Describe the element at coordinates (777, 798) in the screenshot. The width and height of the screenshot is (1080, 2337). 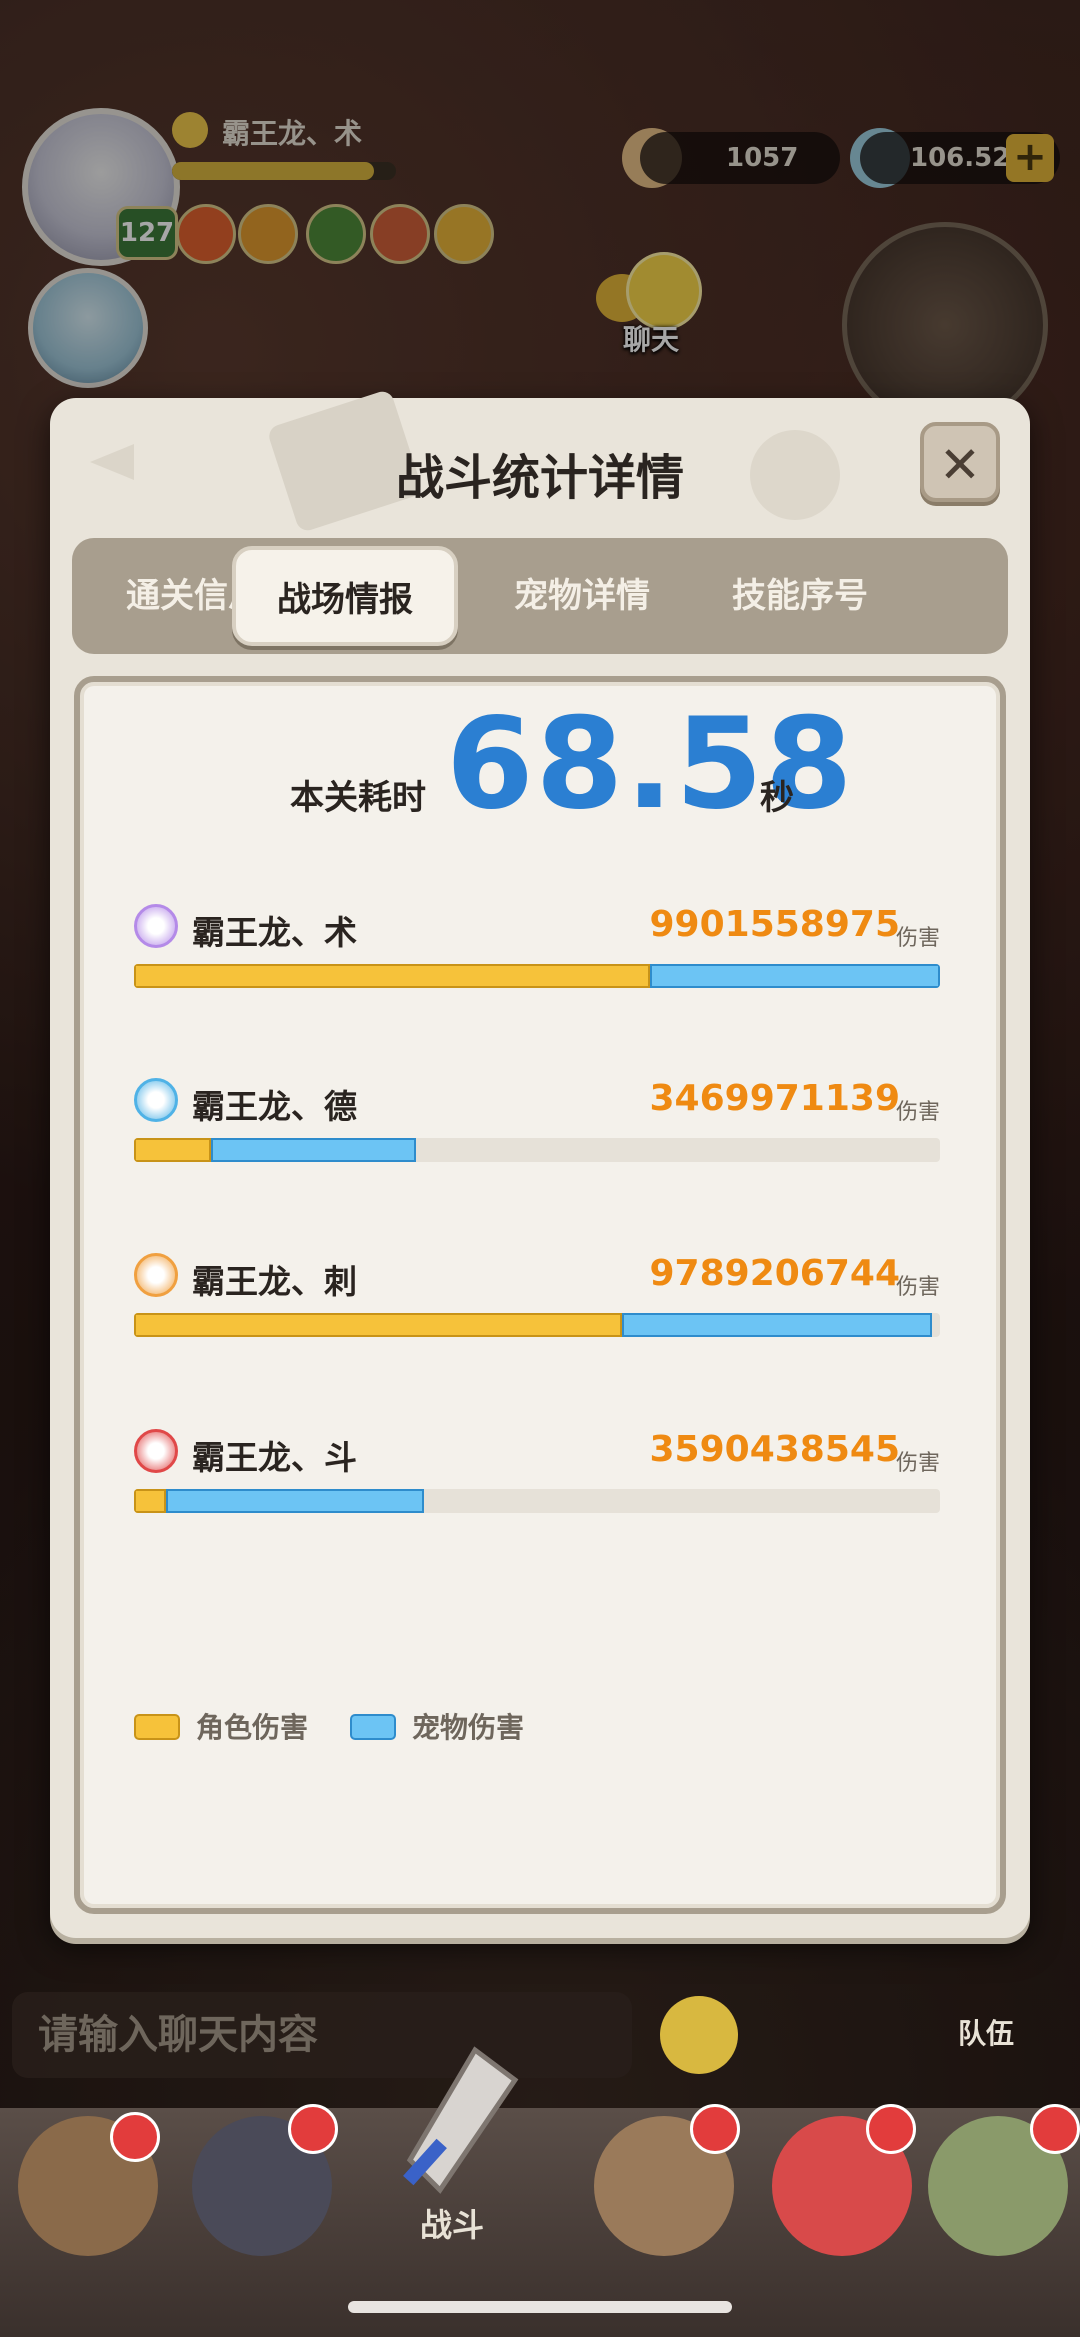
I see `time-unit: 秒` at that location.